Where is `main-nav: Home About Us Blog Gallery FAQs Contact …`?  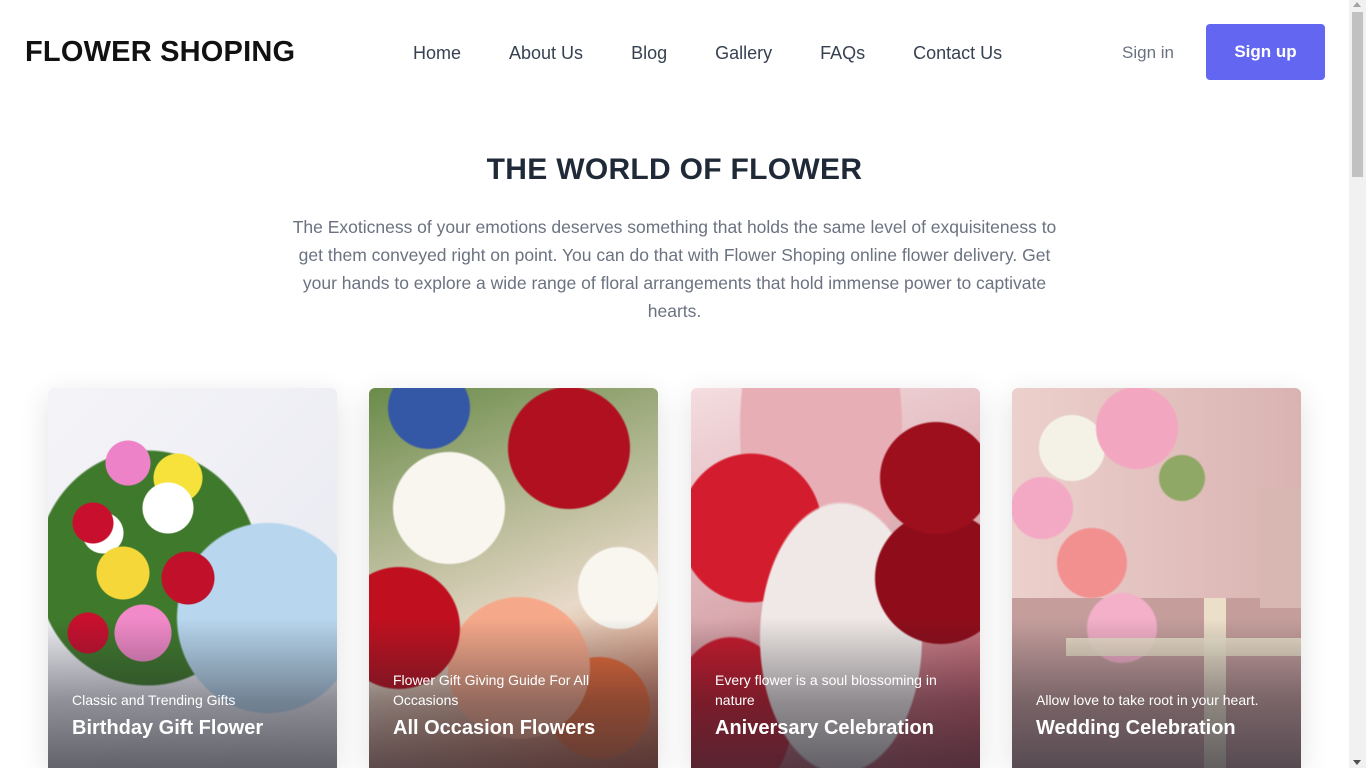
main-nav: Home About Us Blog Gallery FAQs Contact … is located at coordinates (707, 53).